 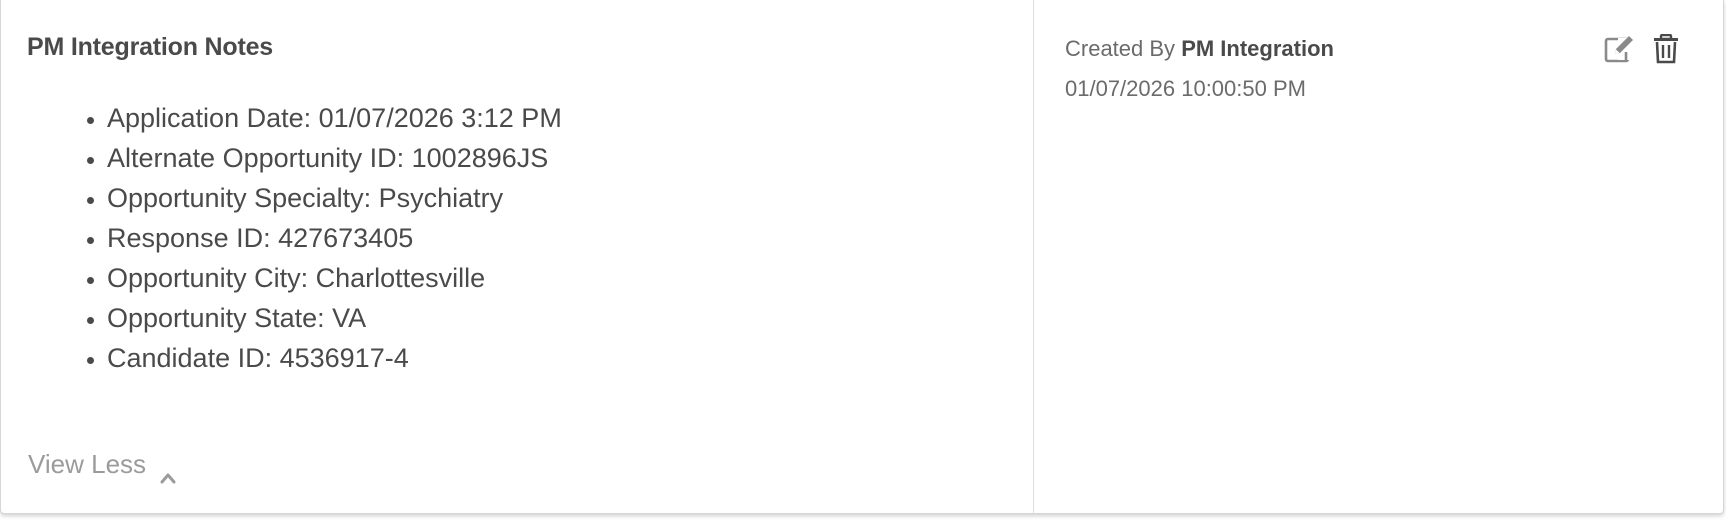 What do you see at coordinates (334, 358) in the screenshot?
I see `list-item: Candidate ID: 4536917-4` at bounding box center [334, 358].